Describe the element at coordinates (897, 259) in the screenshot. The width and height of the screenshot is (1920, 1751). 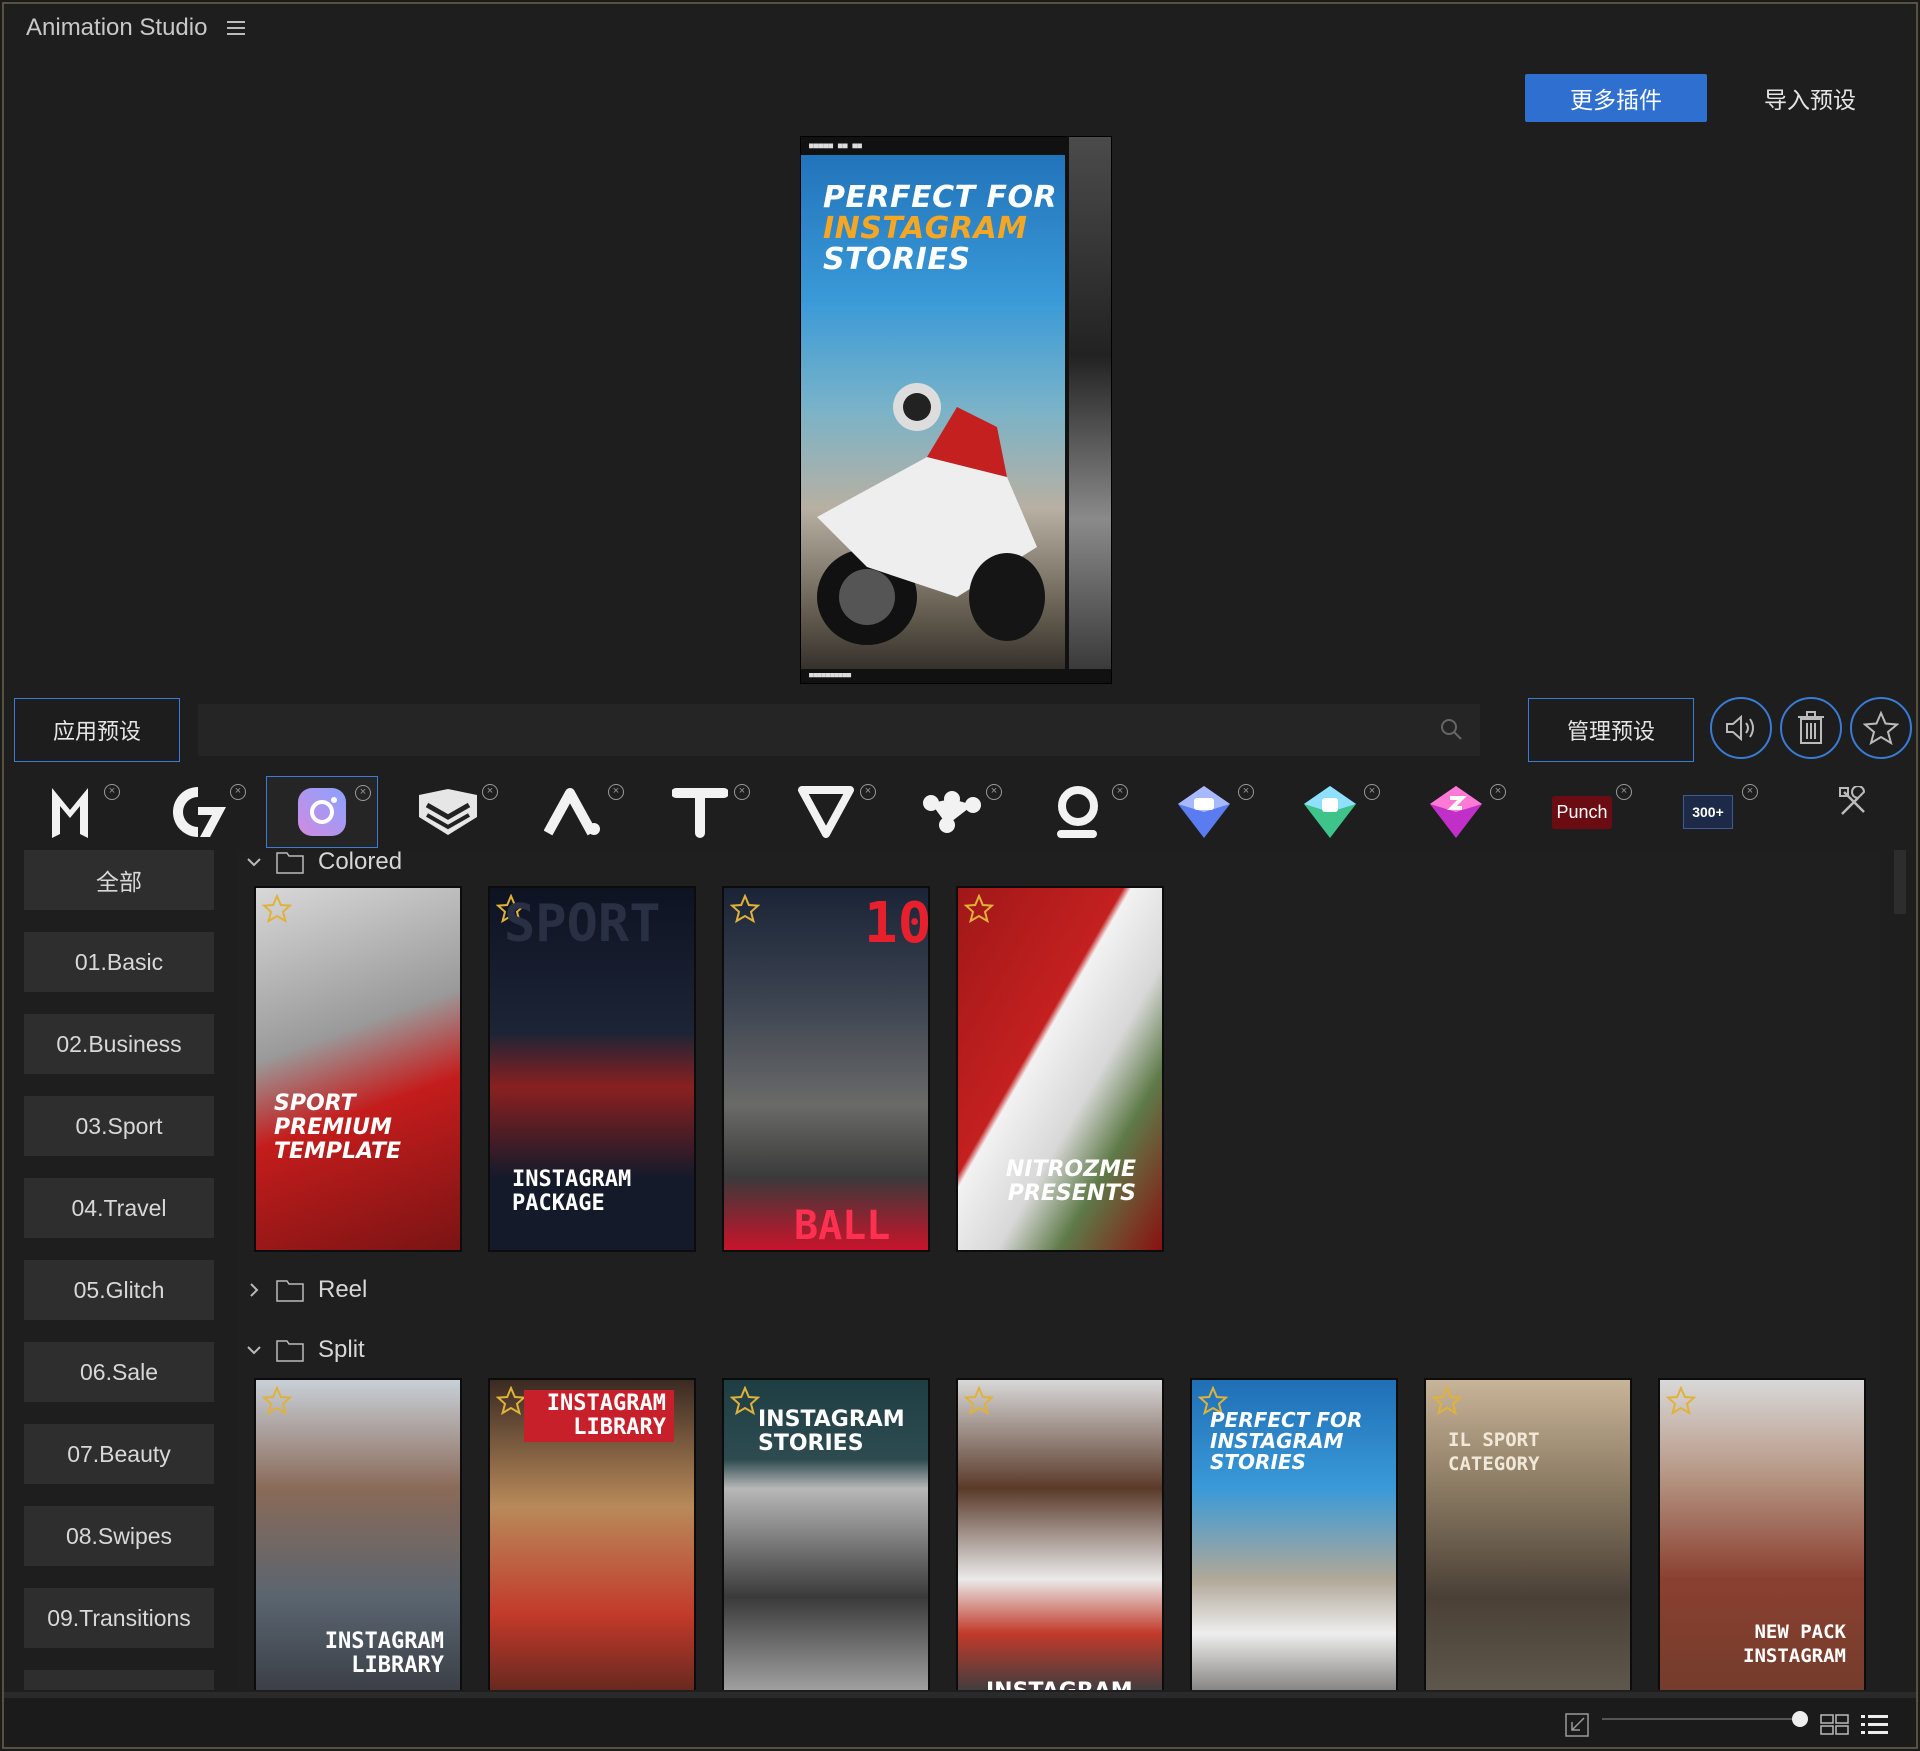
I see `preview-headline-line3: STORIES` at that location.